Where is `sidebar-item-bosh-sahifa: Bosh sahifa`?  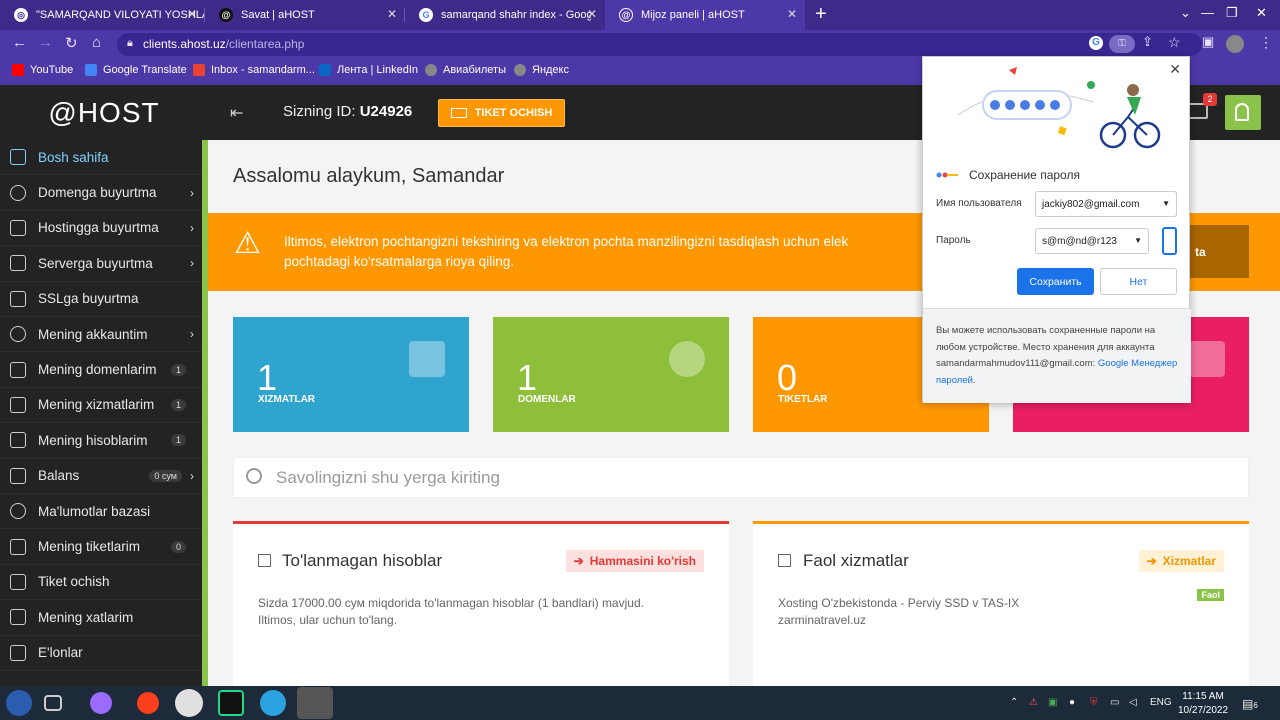 sidebar-item-bosh-sahifa: Bosh sahifa is located at coordinates (101, 158).